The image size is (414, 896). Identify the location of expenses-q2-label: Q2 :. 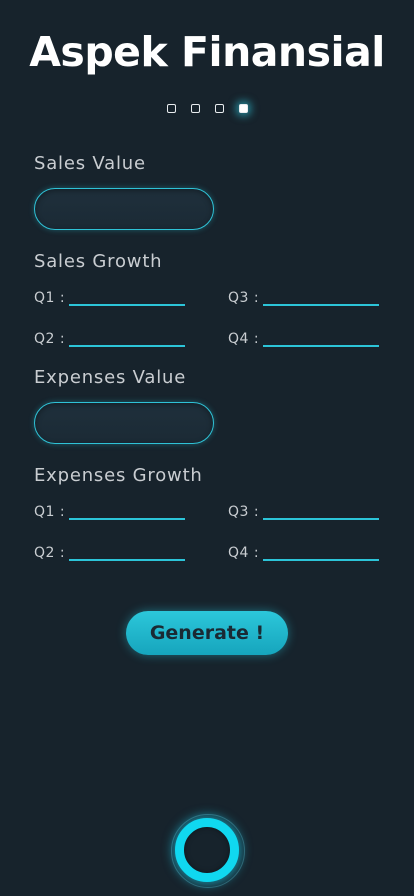
(50, 553).